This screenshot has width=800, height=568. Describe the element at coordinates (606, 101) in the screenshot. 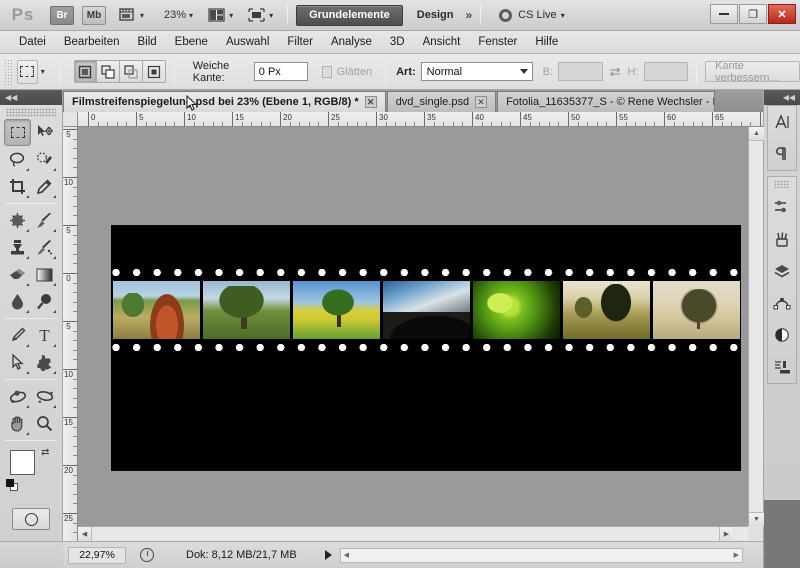

I see `document-tab-fotolia: Fotolia_11635377_S - © Rene Wechsler - F` at that location.